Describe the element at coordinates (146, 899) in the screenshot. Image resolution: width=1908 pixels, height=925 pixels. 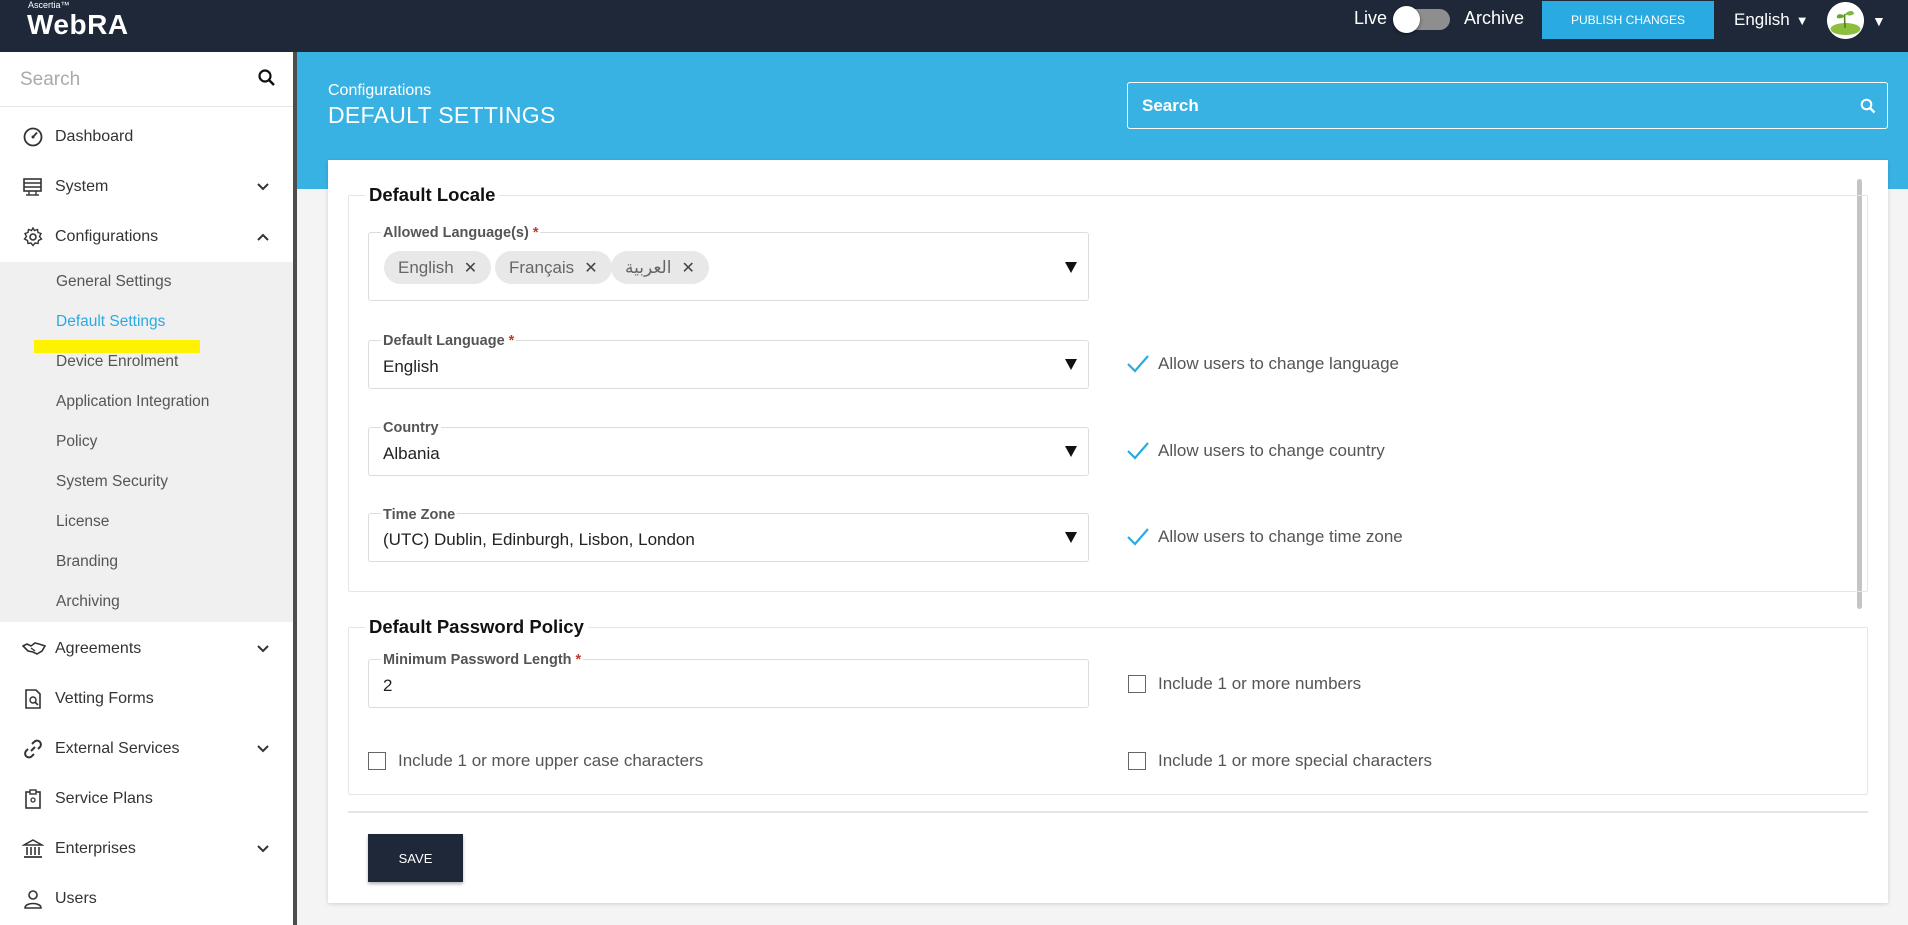
I see `sidebar-item-users: Users` at that location.